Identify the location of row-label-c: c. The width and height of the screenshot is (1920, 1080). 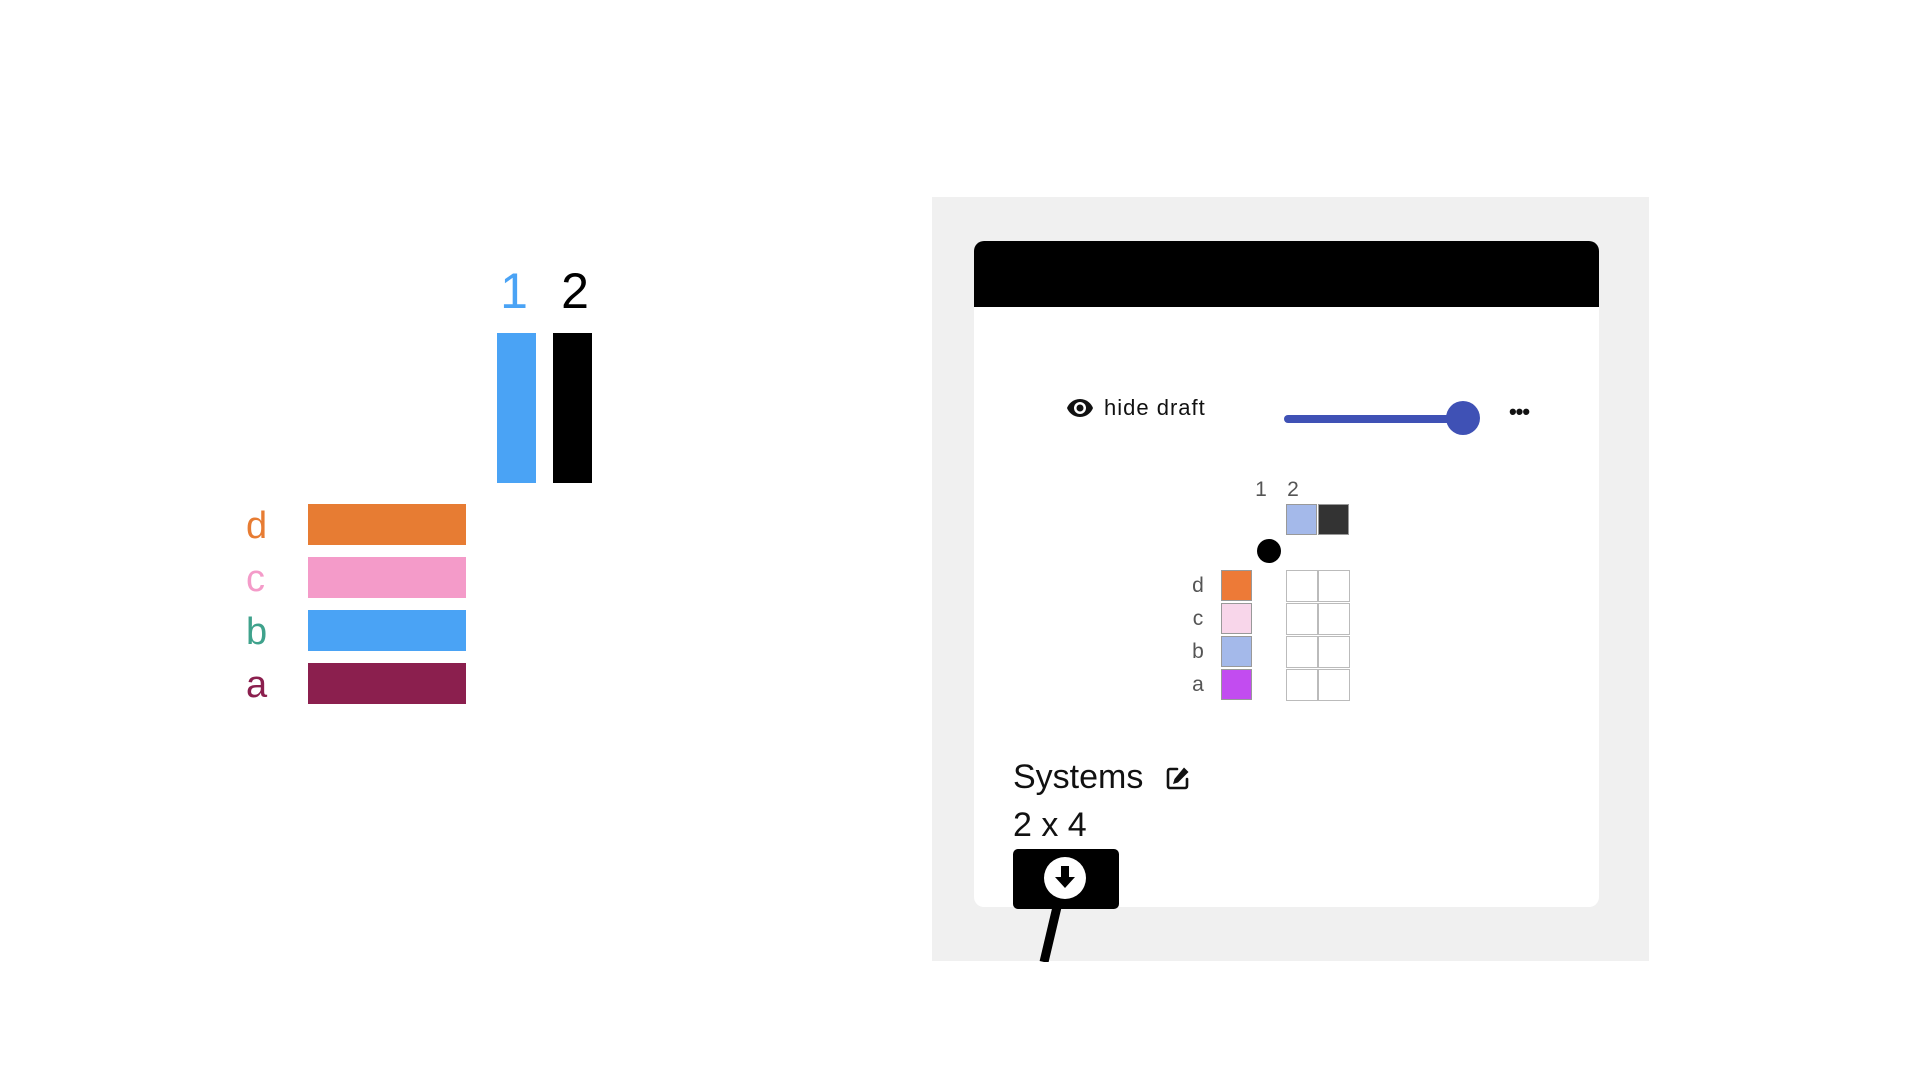
(255, 579).